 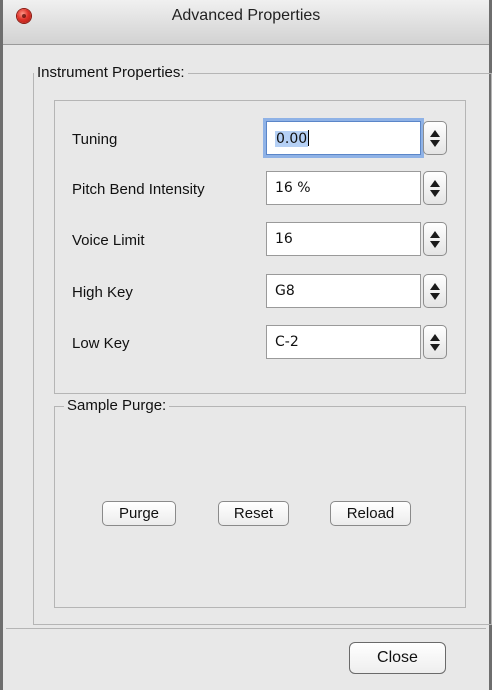 I want to click on title-bar: Advanced Properties, so click(x=246, y=22).